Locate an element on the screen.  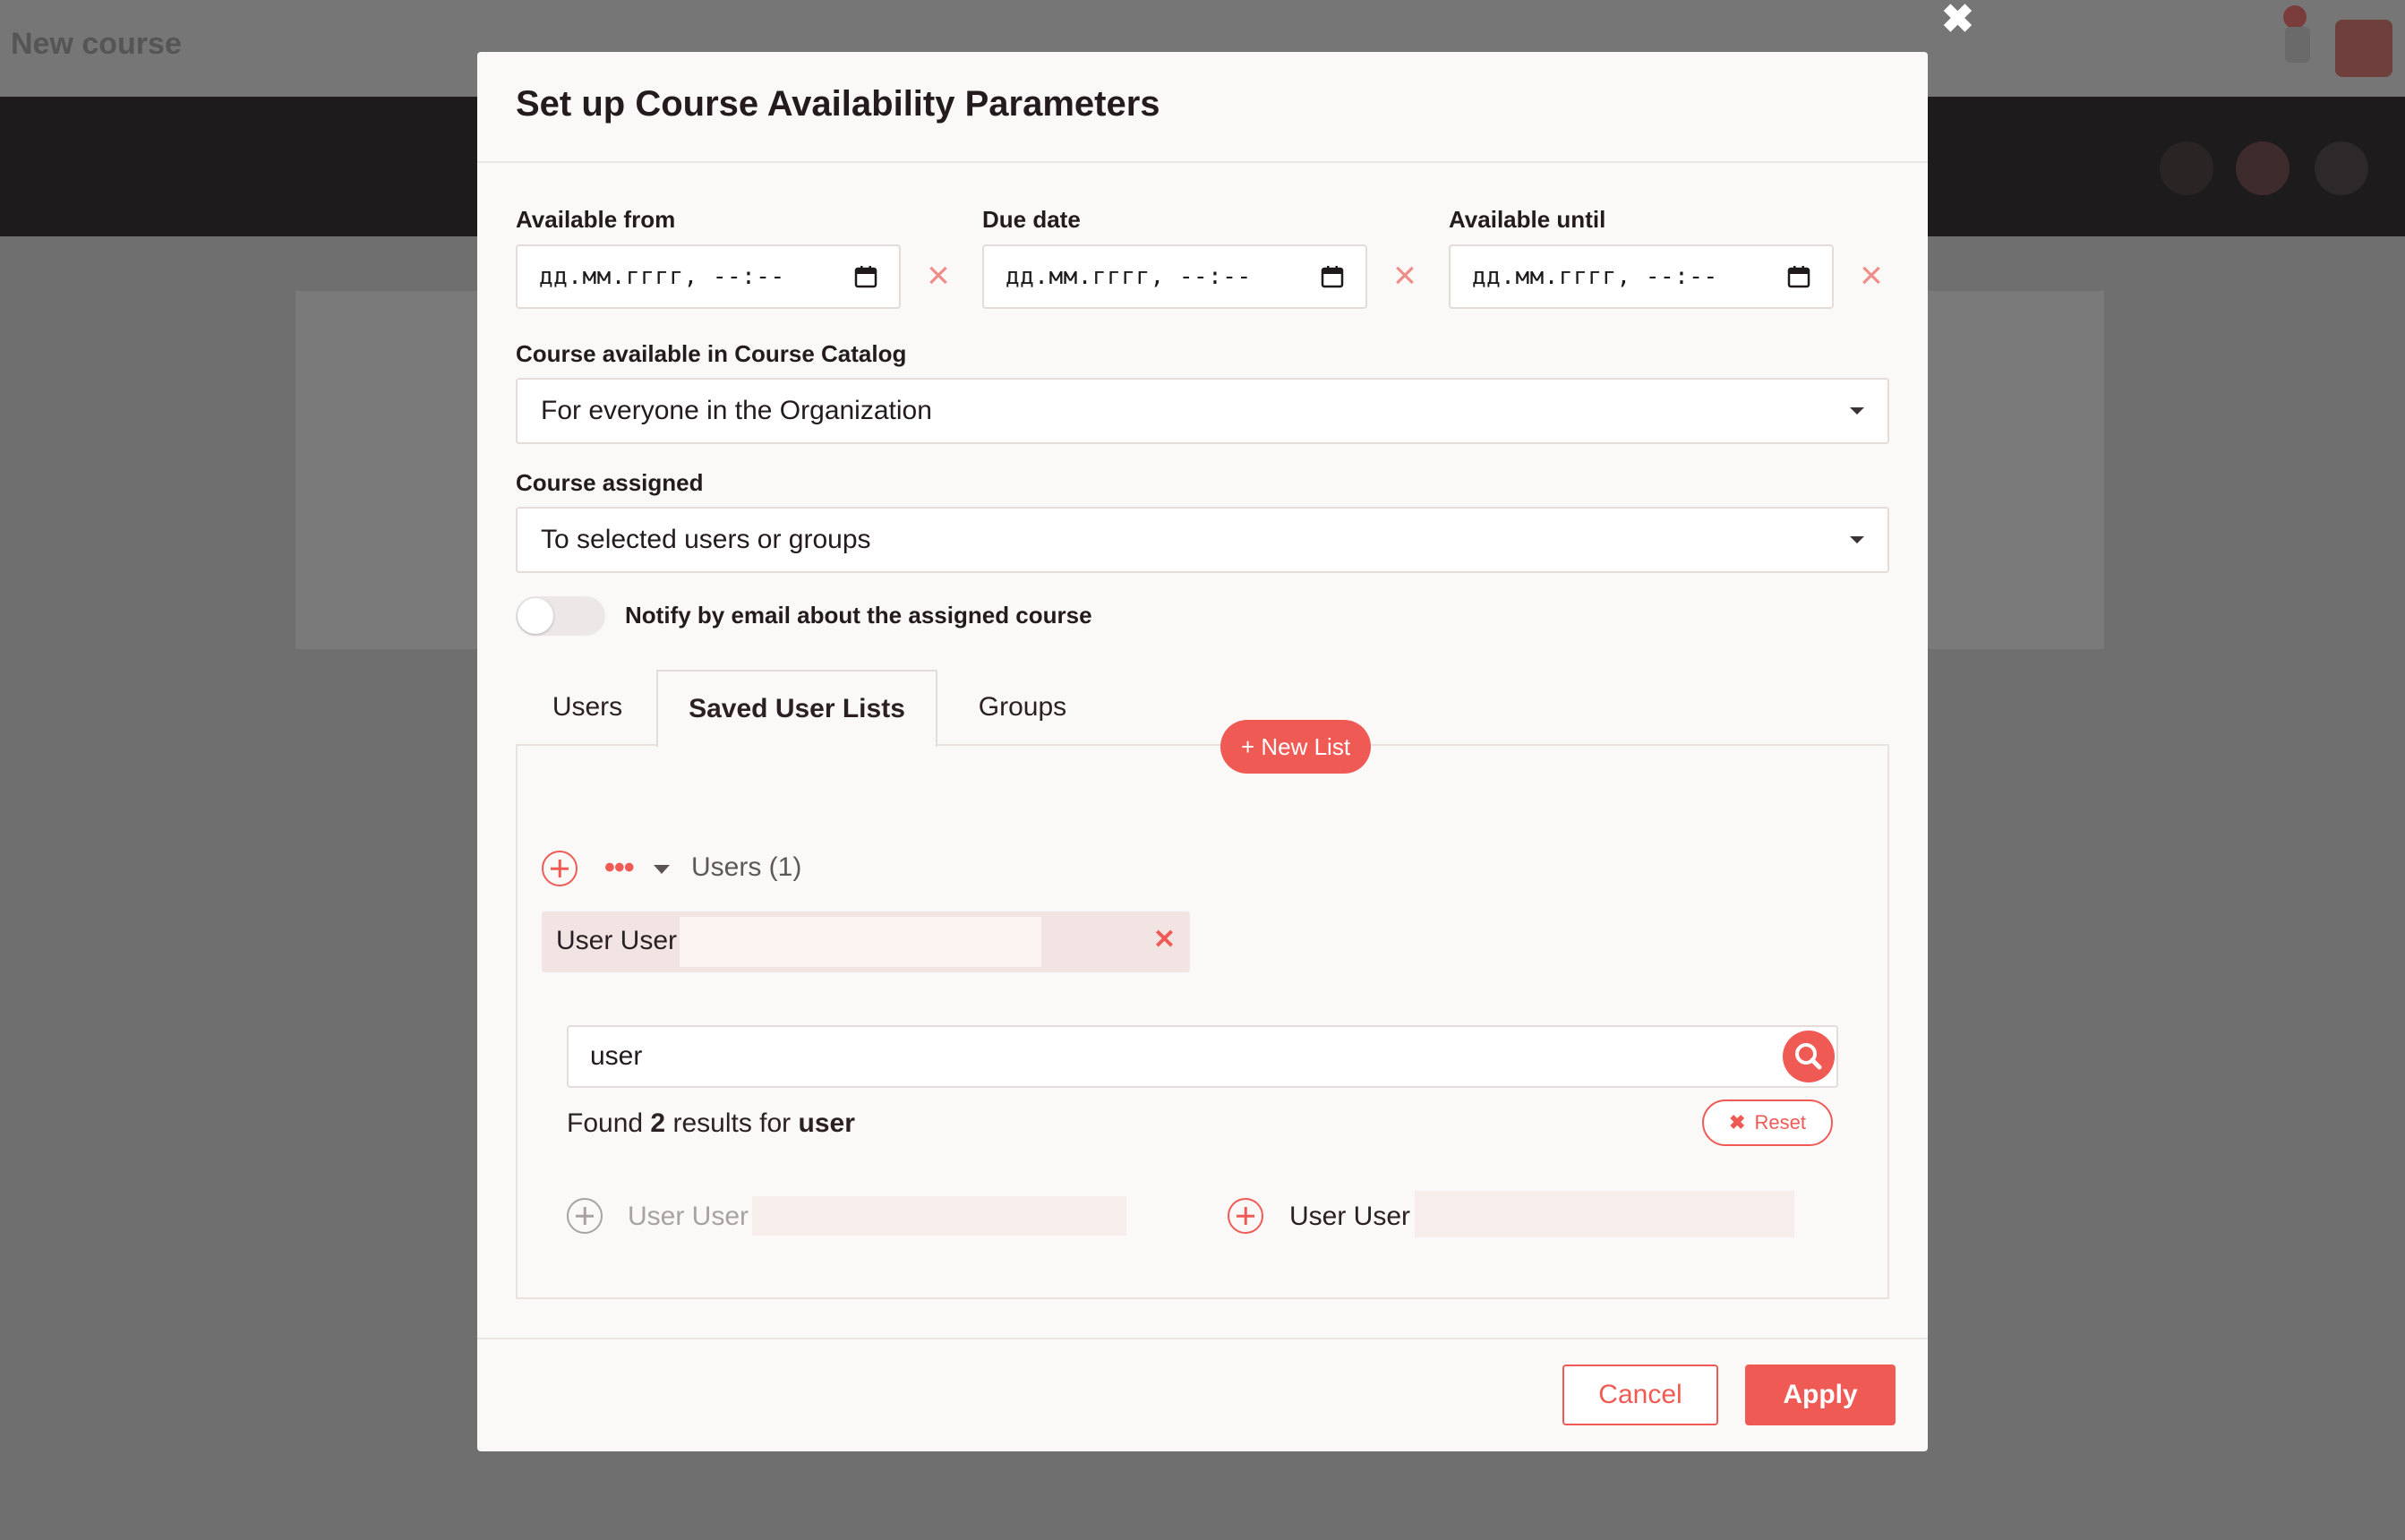
available-until-input: дд.мм.гггг, --:-- is located at coordinates (1641, 276).